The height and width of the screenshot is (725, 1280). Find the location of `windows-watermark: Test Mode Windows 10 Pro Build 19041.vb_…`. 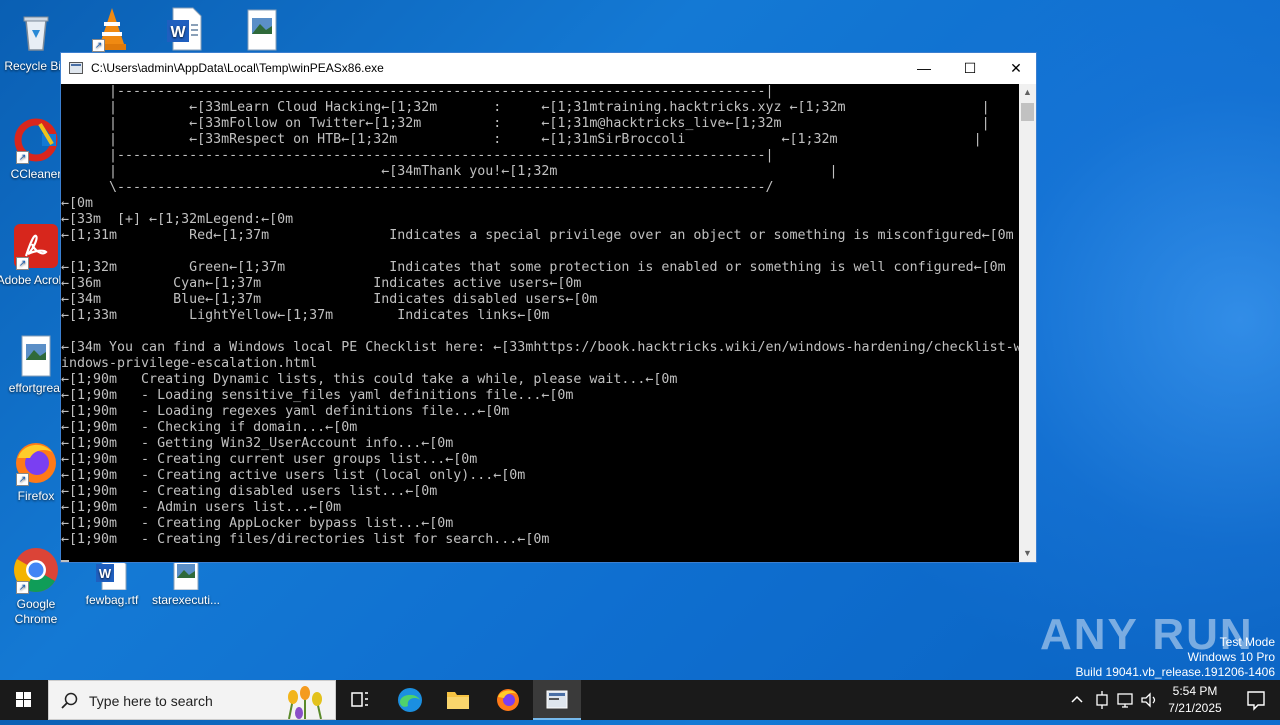

windows-watermark: Test Mode Windows 10 Pro Build 19041.vb_… is located at coordinates (1176, 657).